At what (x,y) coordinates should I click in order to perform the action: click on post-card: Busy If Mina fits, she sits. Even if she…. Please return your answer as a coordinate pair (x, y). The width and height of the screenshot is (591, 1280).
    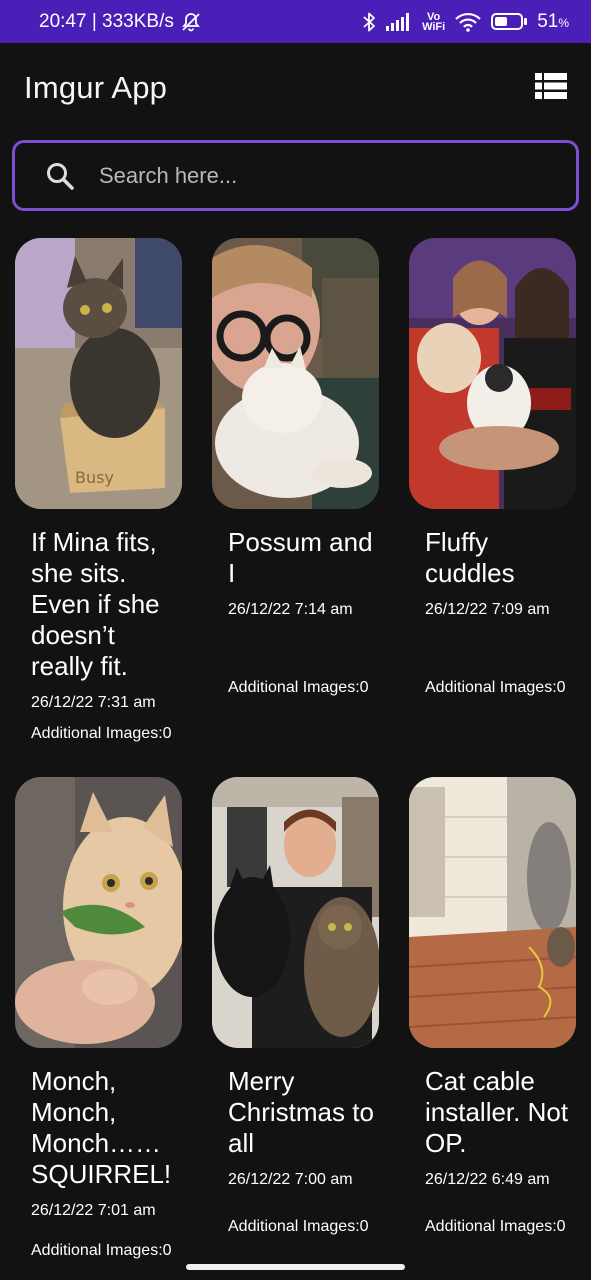
    Looking at the image, I should click on (98, 498).